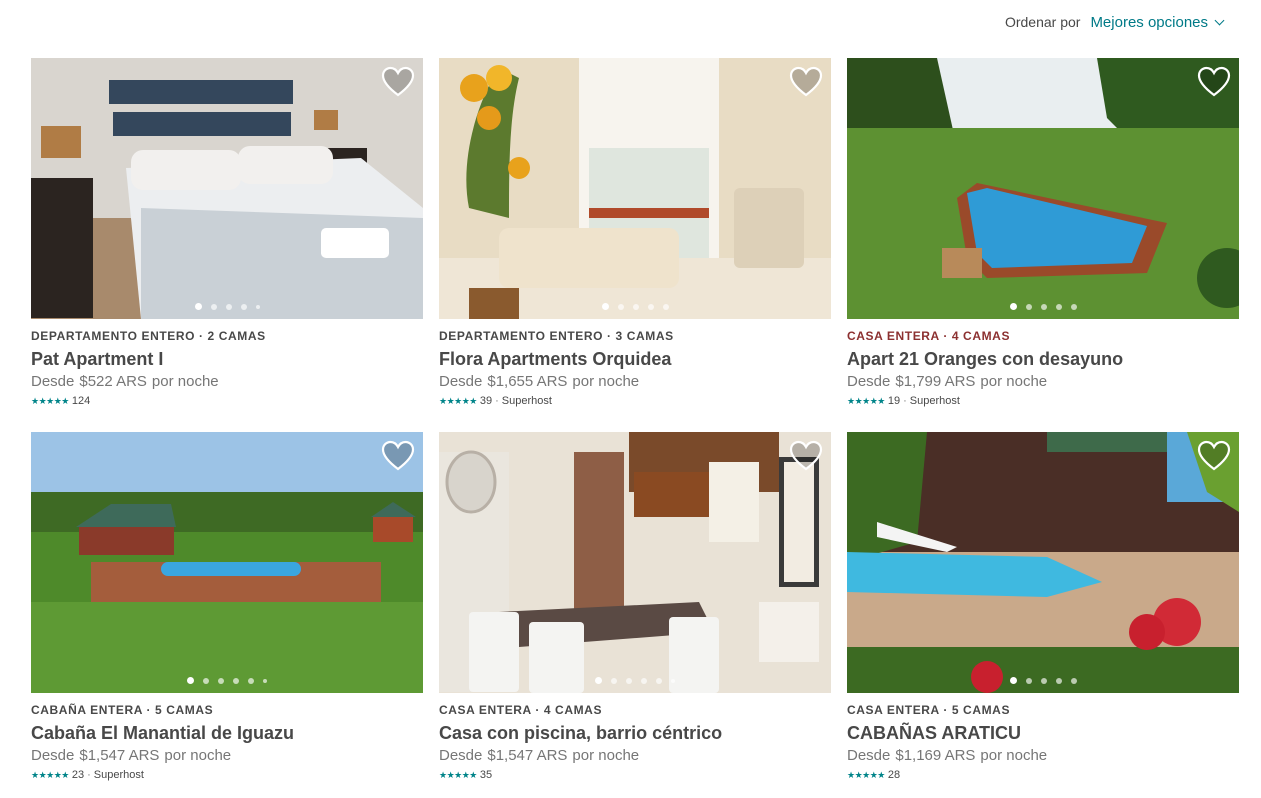 The width and height of the screenshot is (1261, 798). I want to click on listing-title: Cabaña El Manantial de Iguazu, so click(227, 733).